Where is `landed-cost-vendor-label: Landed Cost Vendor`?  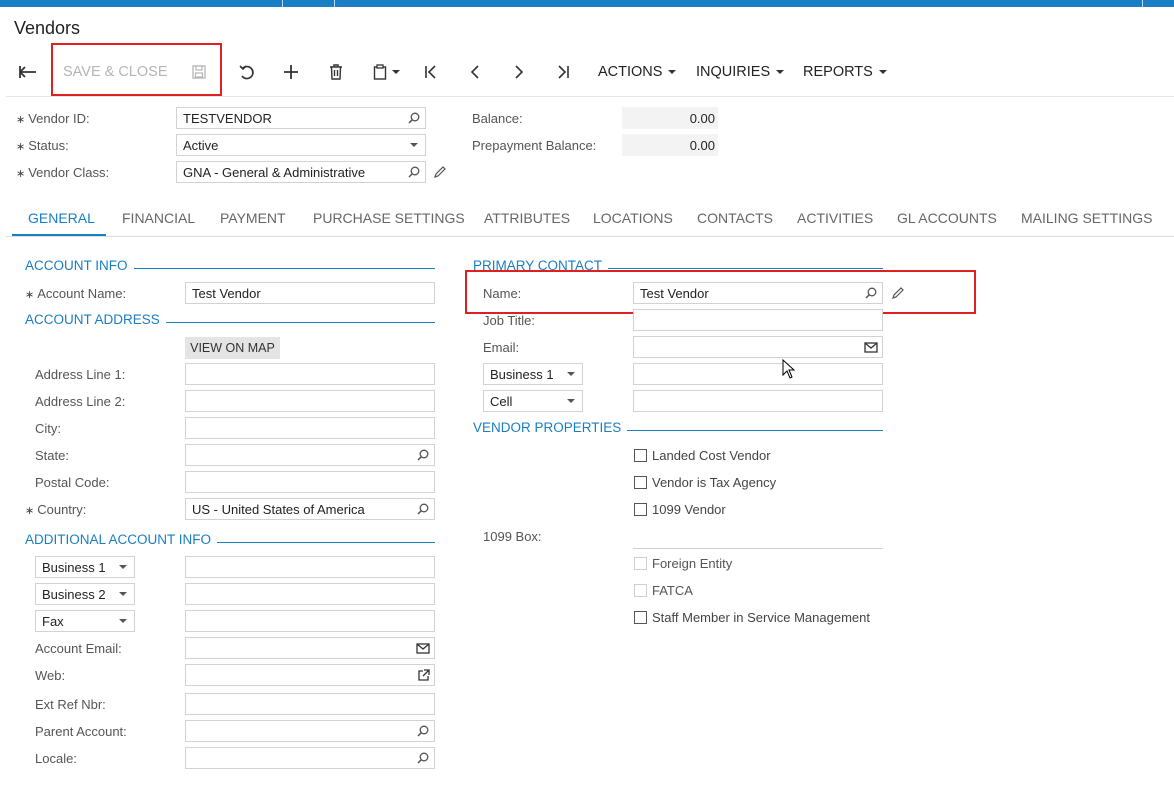 landed-cost-vendor-label: Landed Cost Vendor is located at coordinates (711, 455).